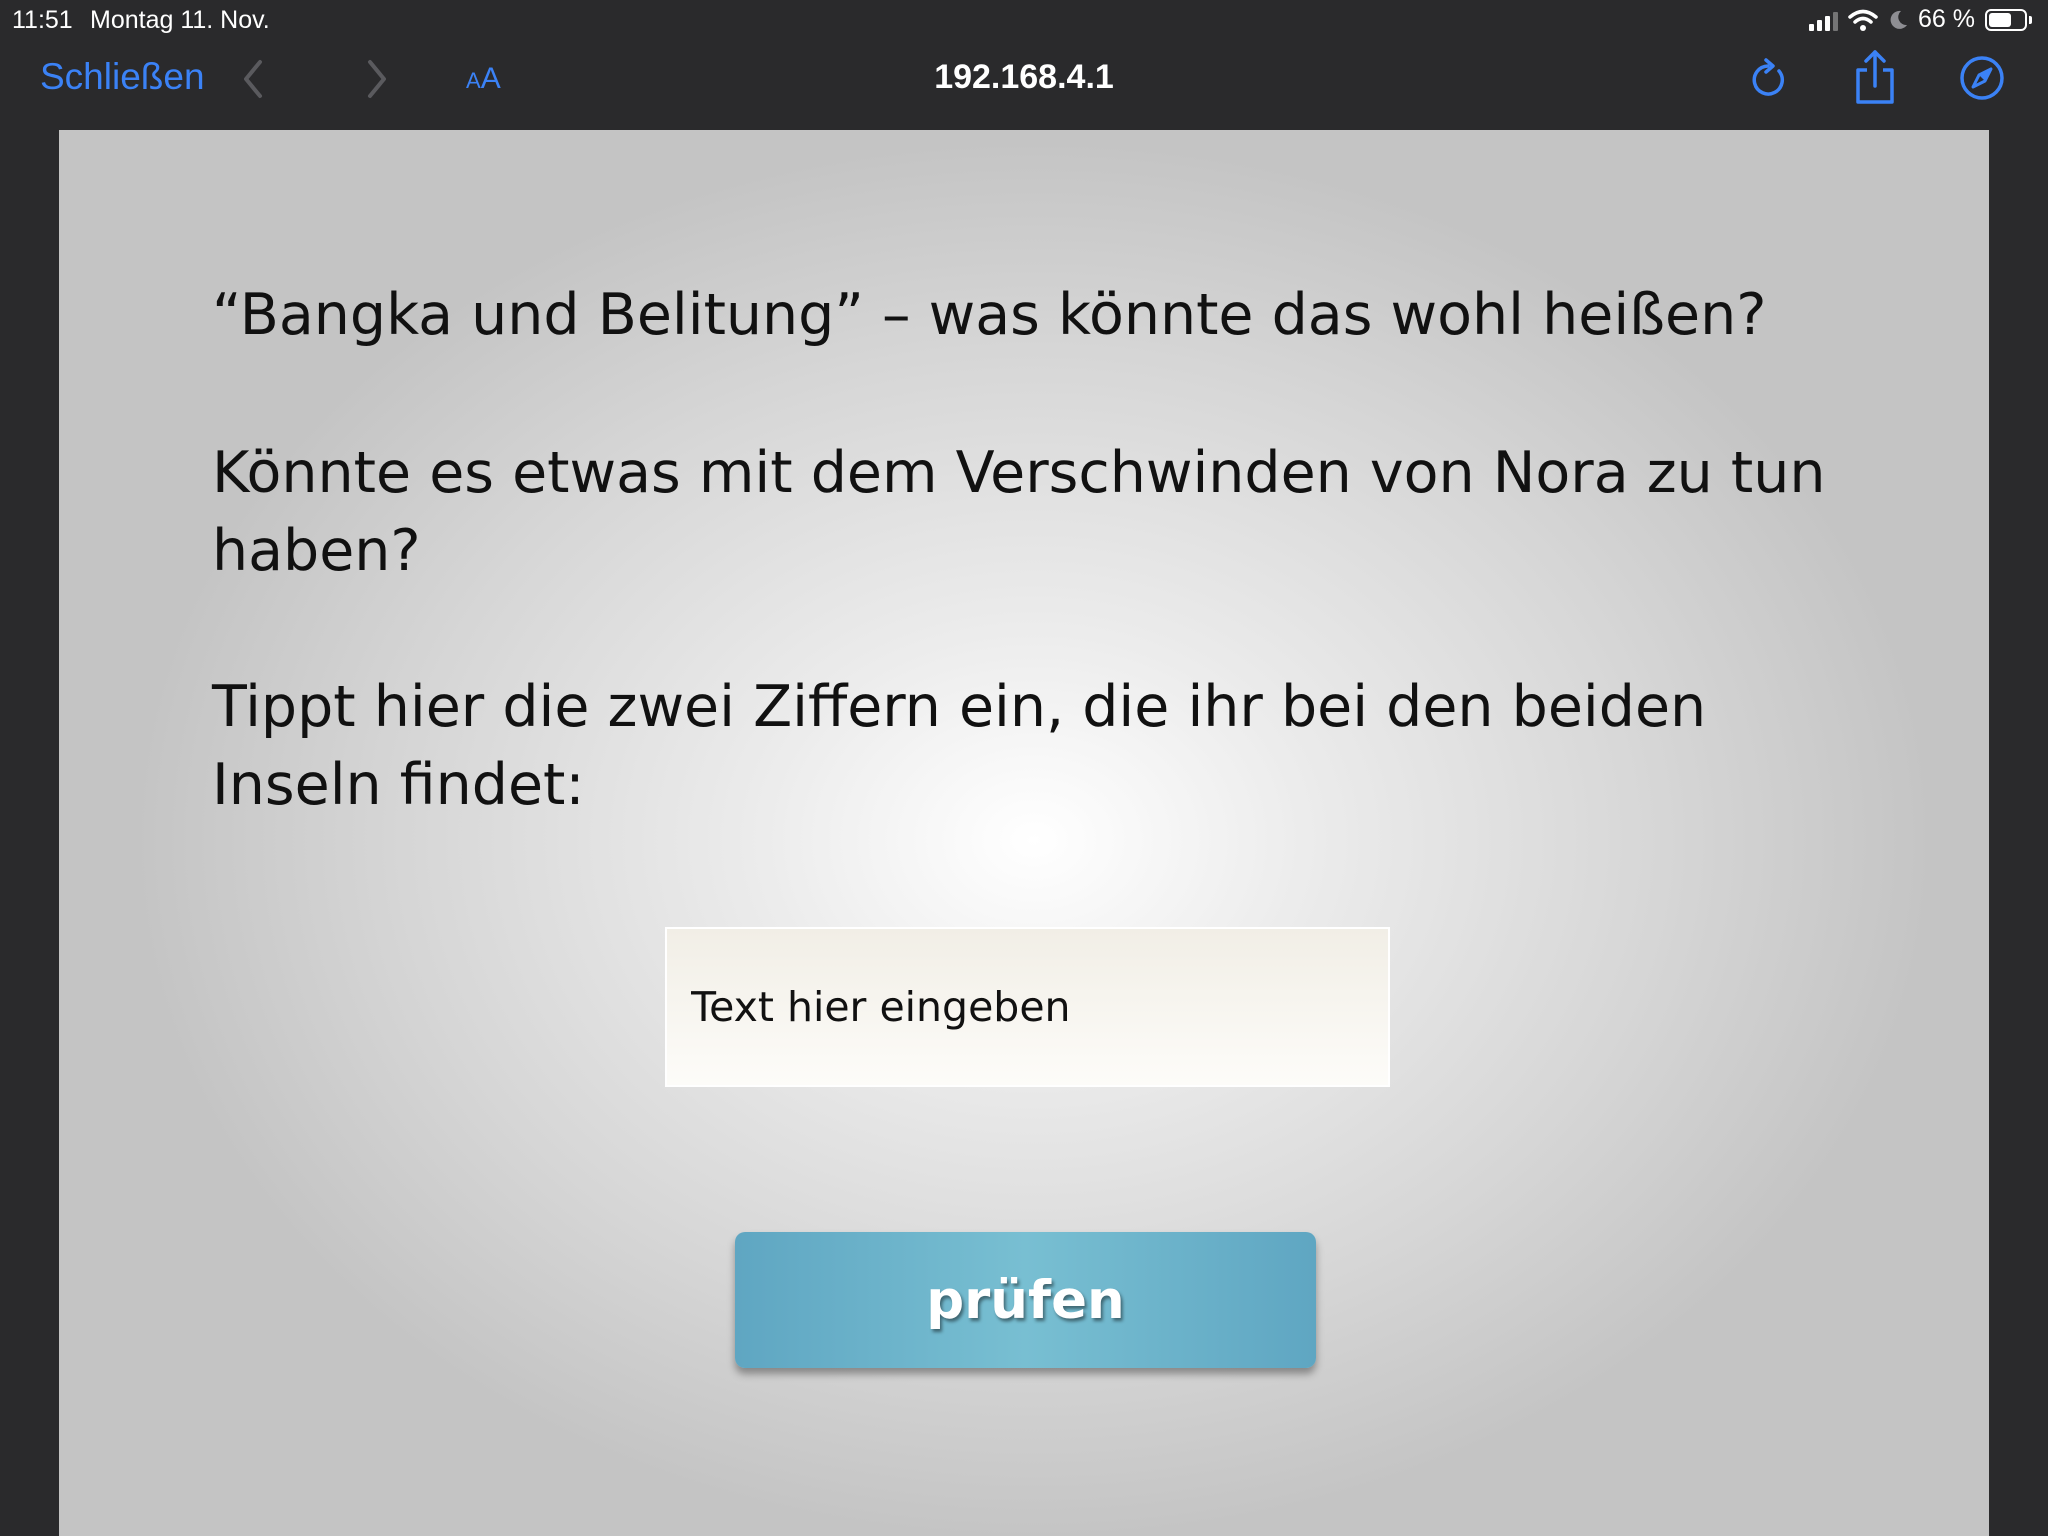 Image resolution: width=2048 pixels, height=1536 pixels. I want to click on moon-icon, so click(1899, 19).